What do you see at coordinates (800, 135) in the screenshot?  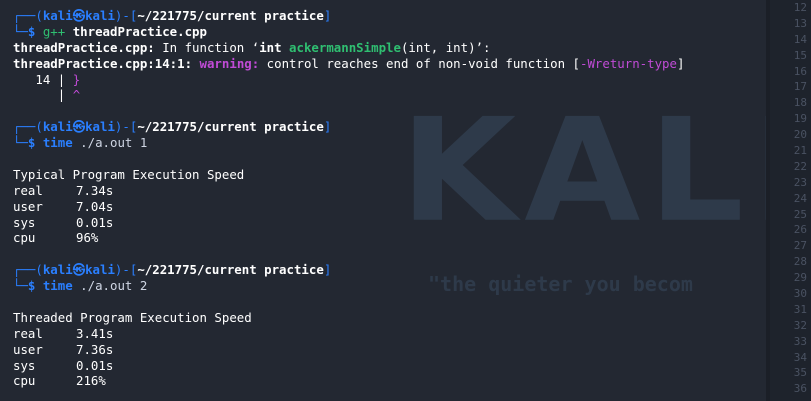 I see `line-number: 20` at bounding box center [800, 135].